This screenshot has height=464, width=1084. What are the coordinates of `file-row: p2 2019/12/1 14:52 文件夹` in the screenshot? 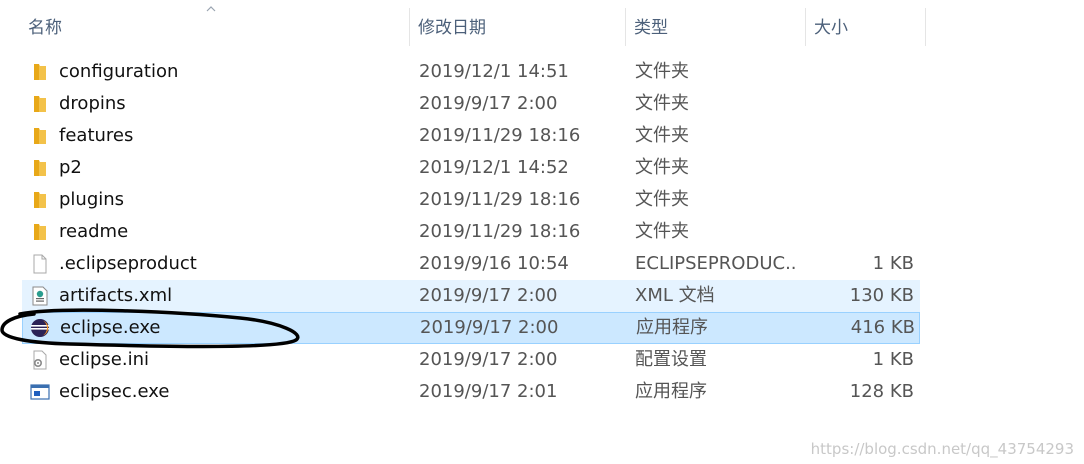 It's located at (471, 168).